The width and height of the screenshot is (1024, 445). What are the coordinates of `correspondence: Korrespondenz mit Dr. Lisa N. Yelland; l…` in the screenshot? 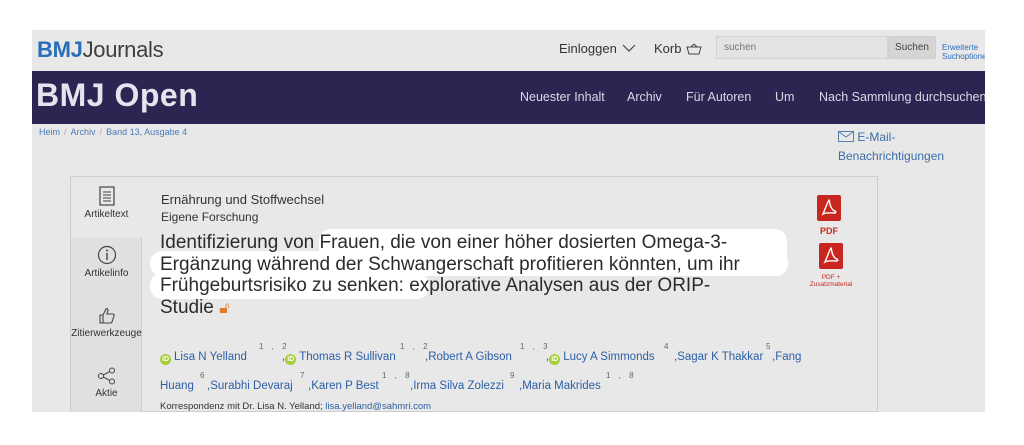 It's located at (295, 406).